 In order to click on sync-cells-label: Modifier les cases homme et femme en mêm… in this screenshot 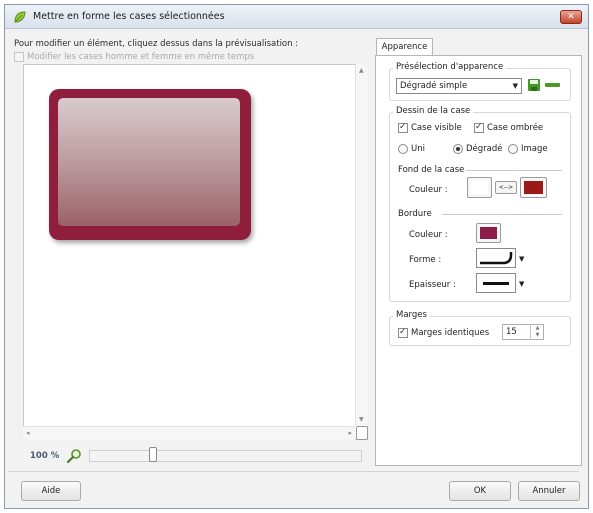, I will do `click(141, 57)`.